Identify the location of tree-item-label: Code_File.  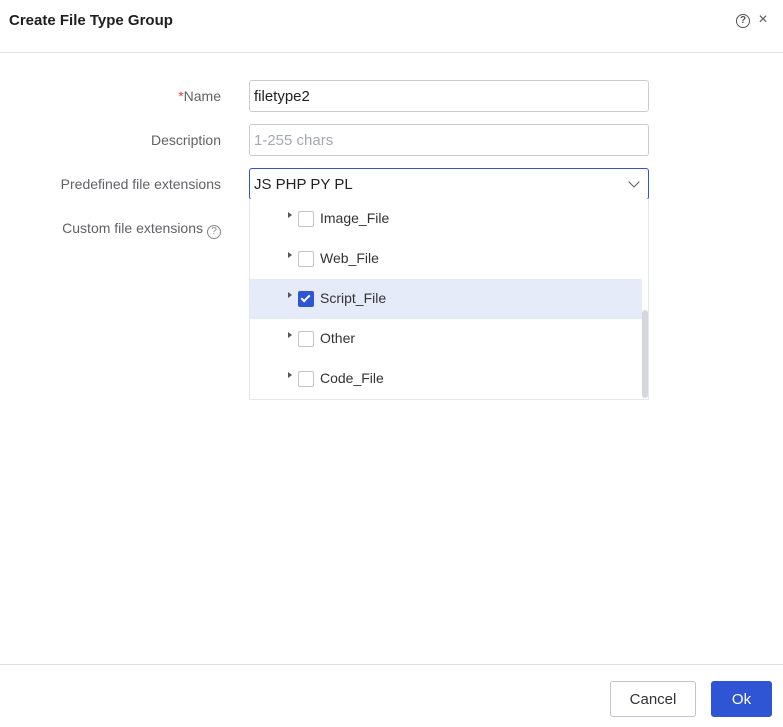
(352, 378).